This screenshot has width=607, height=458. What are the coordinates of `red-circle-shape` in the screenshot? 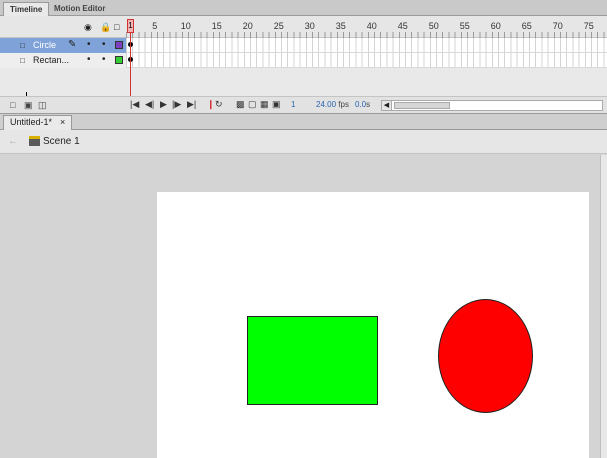 It's located at (485, 356).